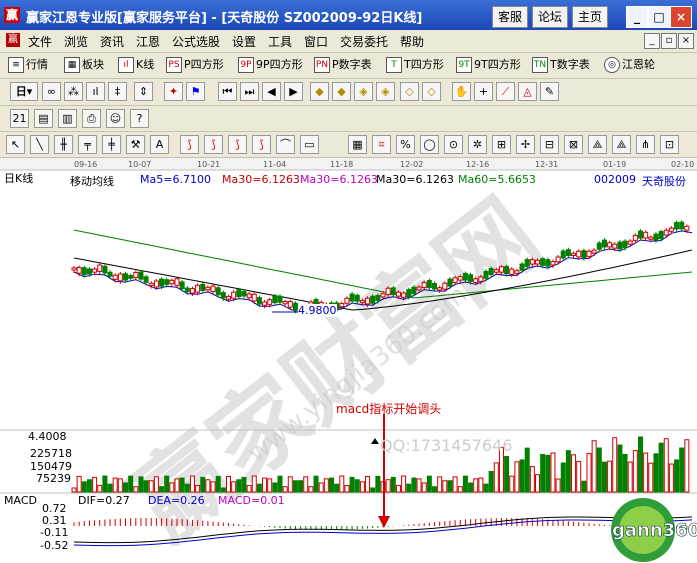  What do you see at coordinates (261, 144) in the screenshot?
I see `fan4-icon: ⟆` at bounding box center [261, 144].